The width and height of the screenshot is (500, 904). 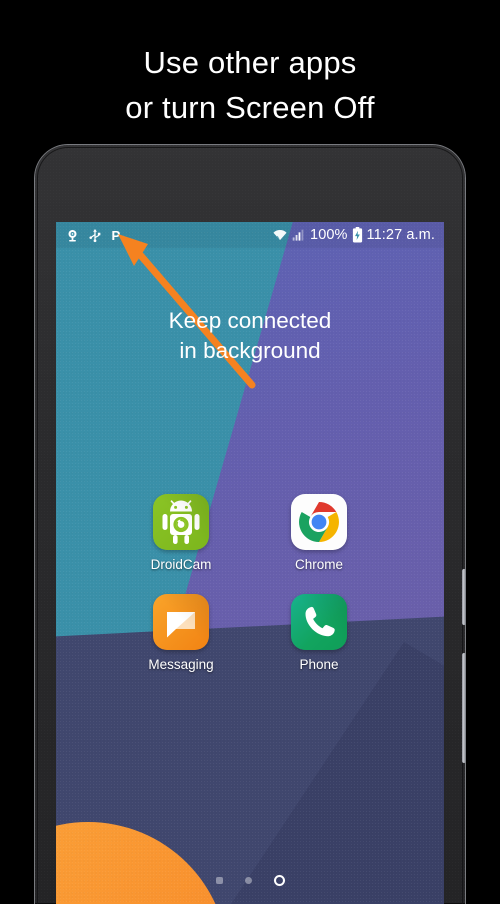 I want to click on webcam-icon, so click(x=72, y=235).